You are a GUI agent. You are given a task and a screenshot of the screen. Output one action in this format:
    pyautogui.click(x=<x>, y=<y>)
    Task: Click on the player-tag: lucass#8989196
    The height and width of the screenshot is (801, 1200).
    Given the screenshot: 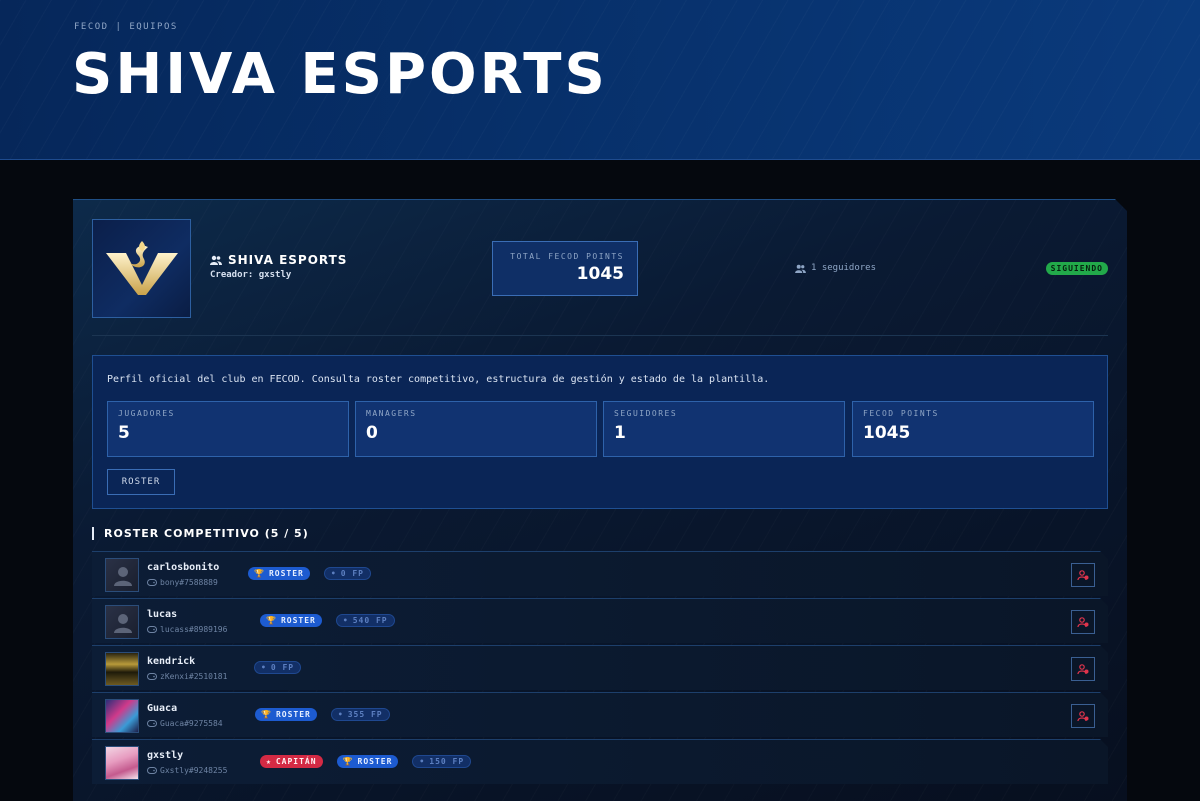 What is the action you would take?
    pyautogui.click(x=187, y=629)
    